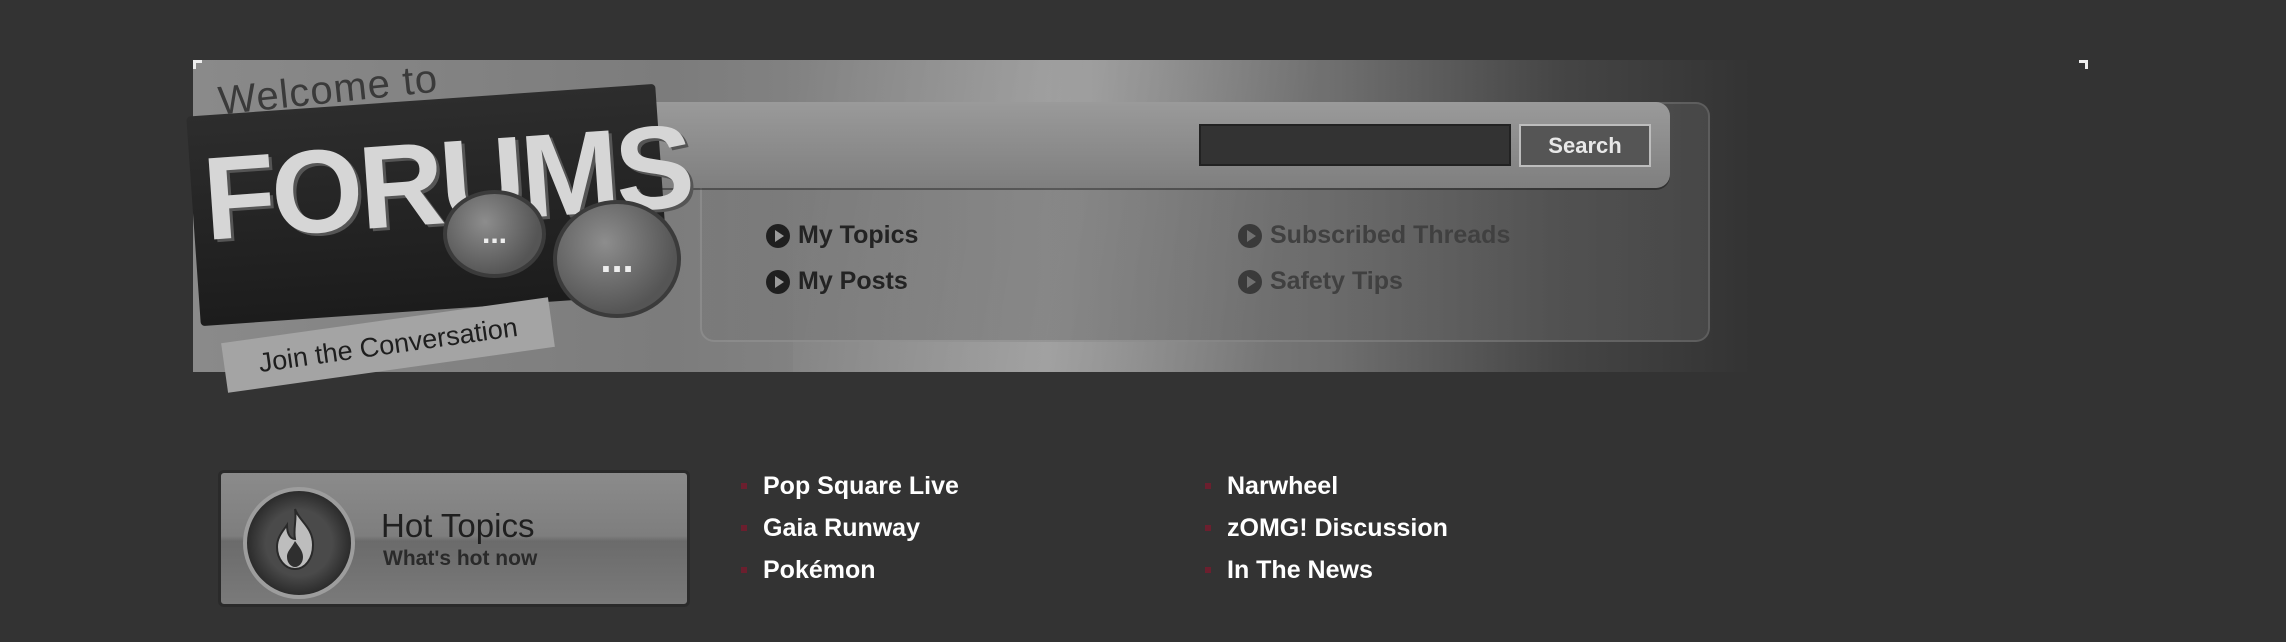  What do you see at coordinates (1283, 486) in the screenshot?
I see `hot-topic-label: Narwheel` at bounding box center [1283, 486].